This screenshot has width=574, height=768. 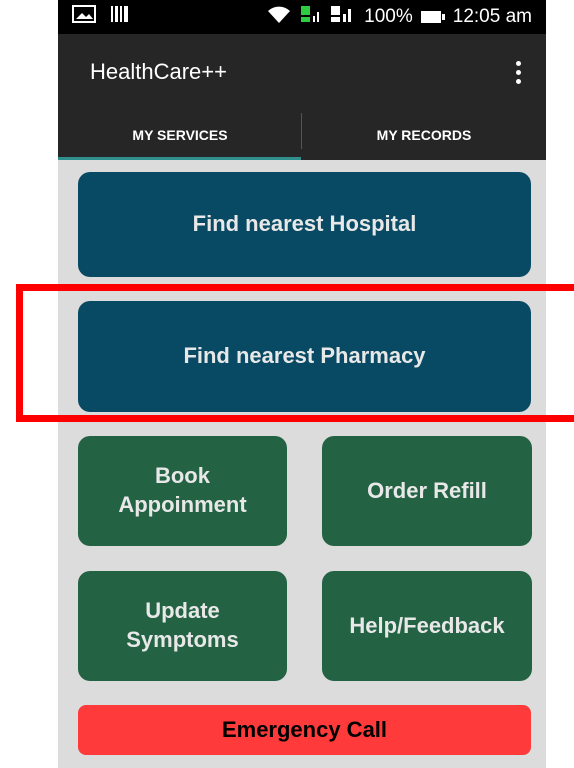 What do you see at coordinates (492, 16) in the screenshot?
I see `clock: 12:05 am` at bounding box center [492, 16].